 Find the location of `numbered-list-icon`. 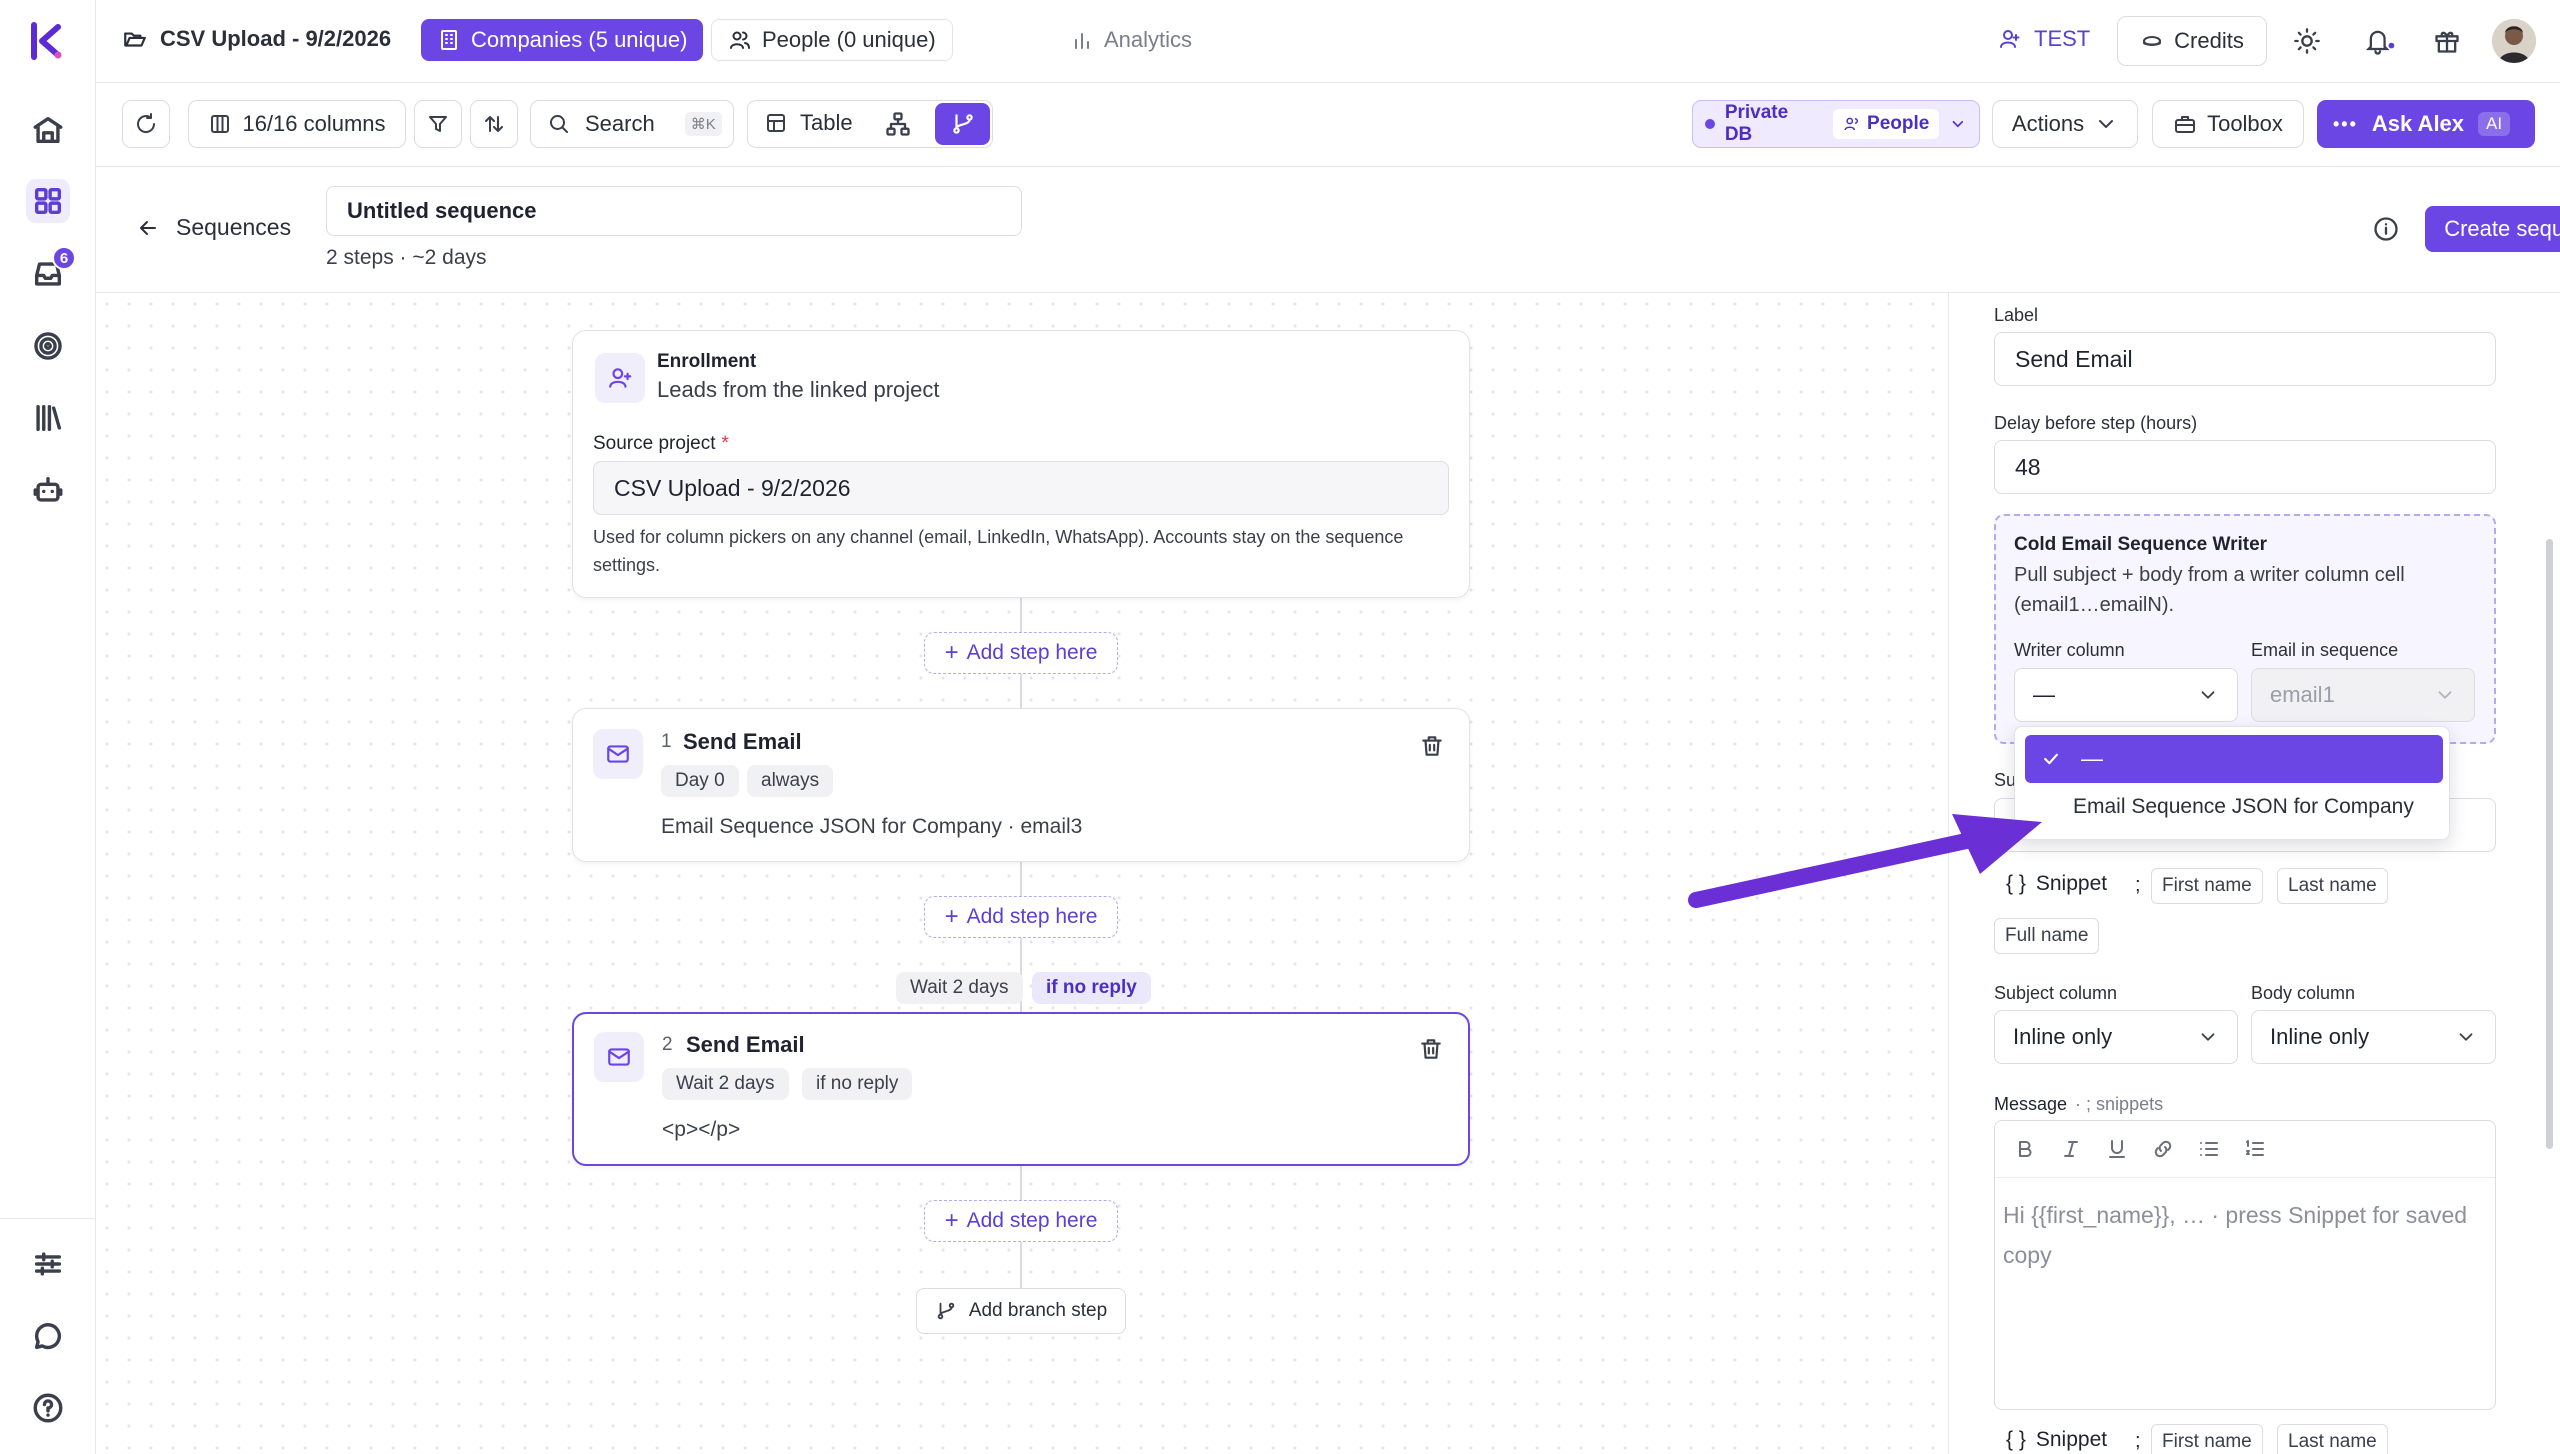

numbered-list-icon is located at coordinates (2255, 1149).